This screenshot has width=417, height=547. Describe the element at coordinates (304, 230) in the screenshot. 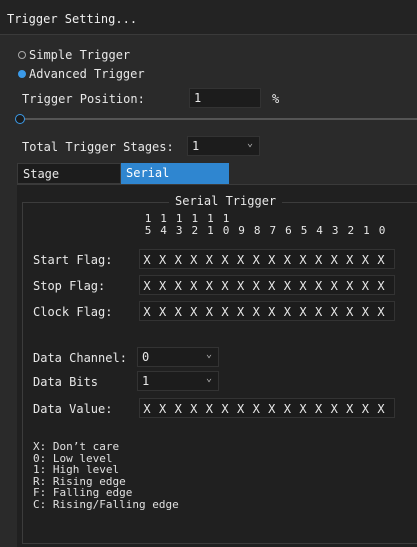

I see `bit-index-units: 5` at that location.